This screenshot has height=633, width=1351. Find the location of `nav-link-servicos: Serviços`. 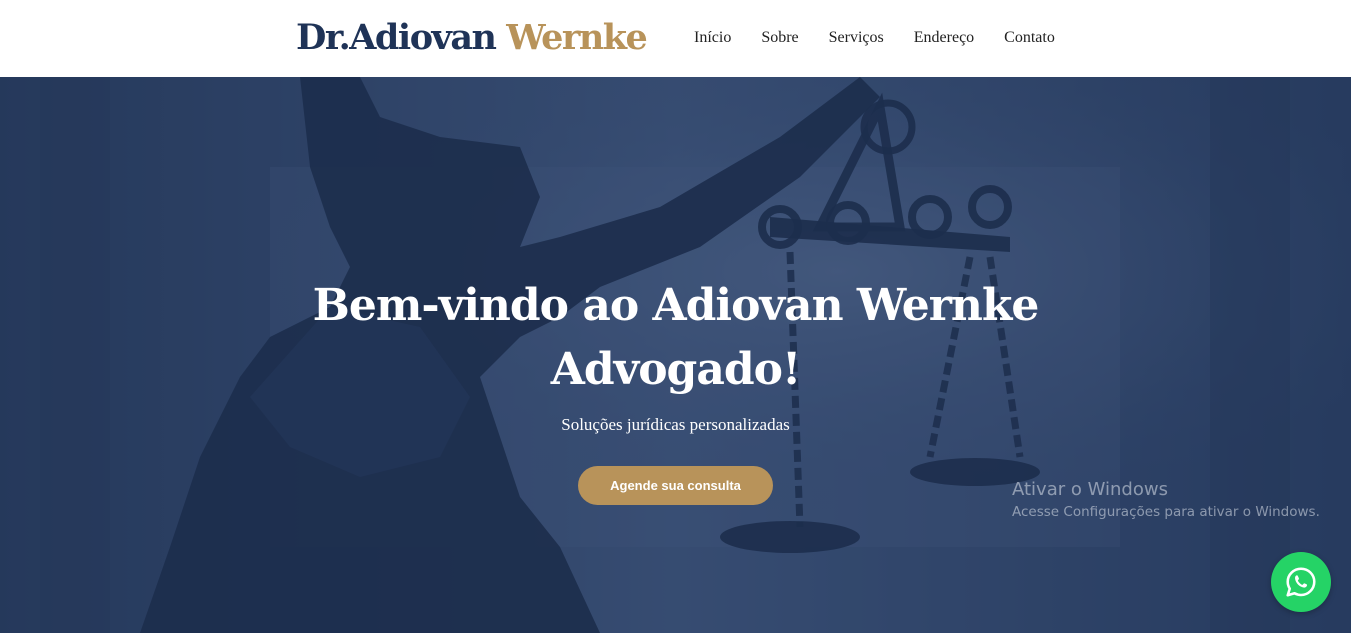

nav-link-servicos: Serviços is located at coordinates (856, 38).